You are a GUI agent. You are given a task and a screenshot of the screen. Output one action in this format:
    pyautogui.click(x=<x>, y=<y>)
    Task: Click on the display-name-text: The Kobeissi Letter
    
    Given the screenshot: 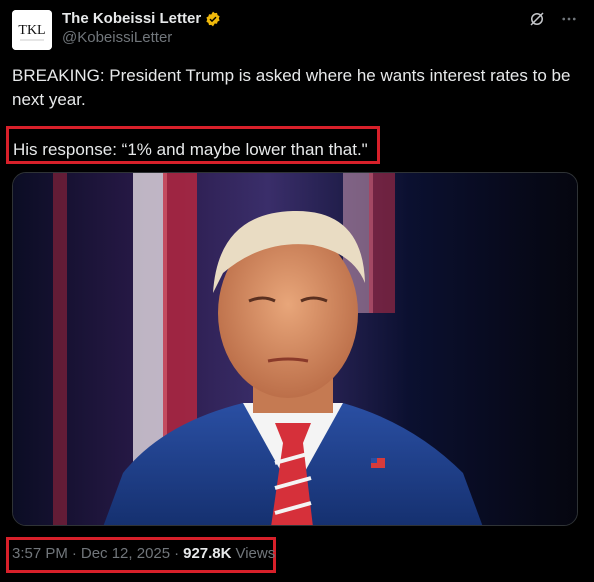 What is the action you would take?
    pyautogui.click(x=131, y=19)
    